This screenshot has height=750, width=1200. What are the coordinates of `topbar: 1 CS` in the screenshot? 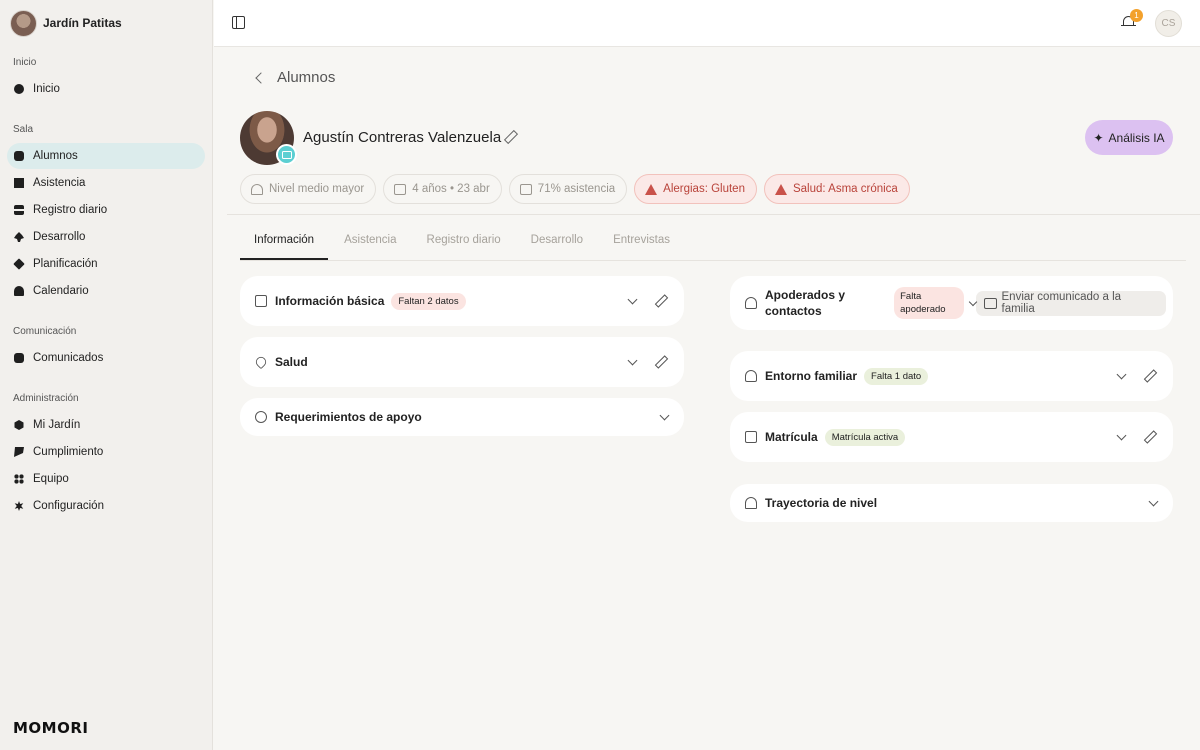 It's located at (707, 23).